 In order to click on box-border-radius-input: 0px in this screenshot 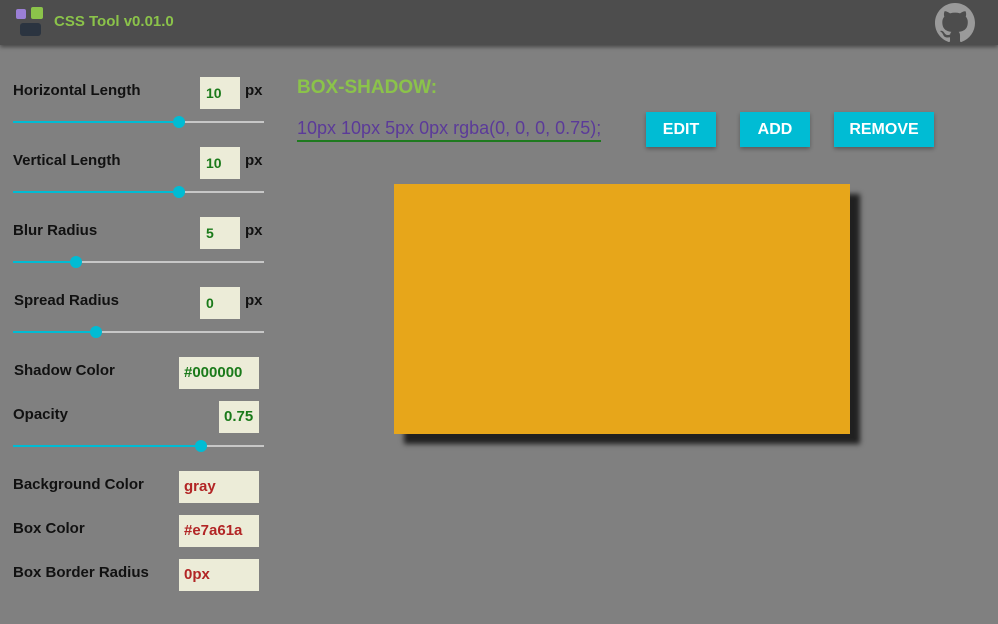, I will do `click(219, 575)`.